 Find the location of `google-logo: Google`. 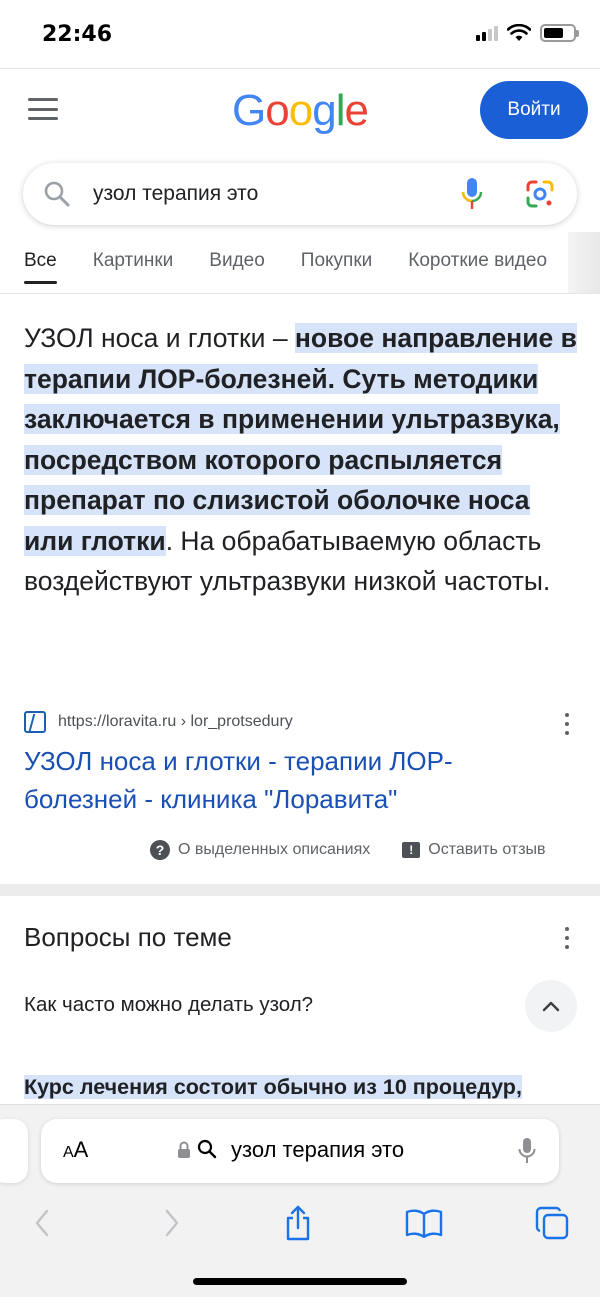

google-logo: Google is located at coordinates (300, 111).